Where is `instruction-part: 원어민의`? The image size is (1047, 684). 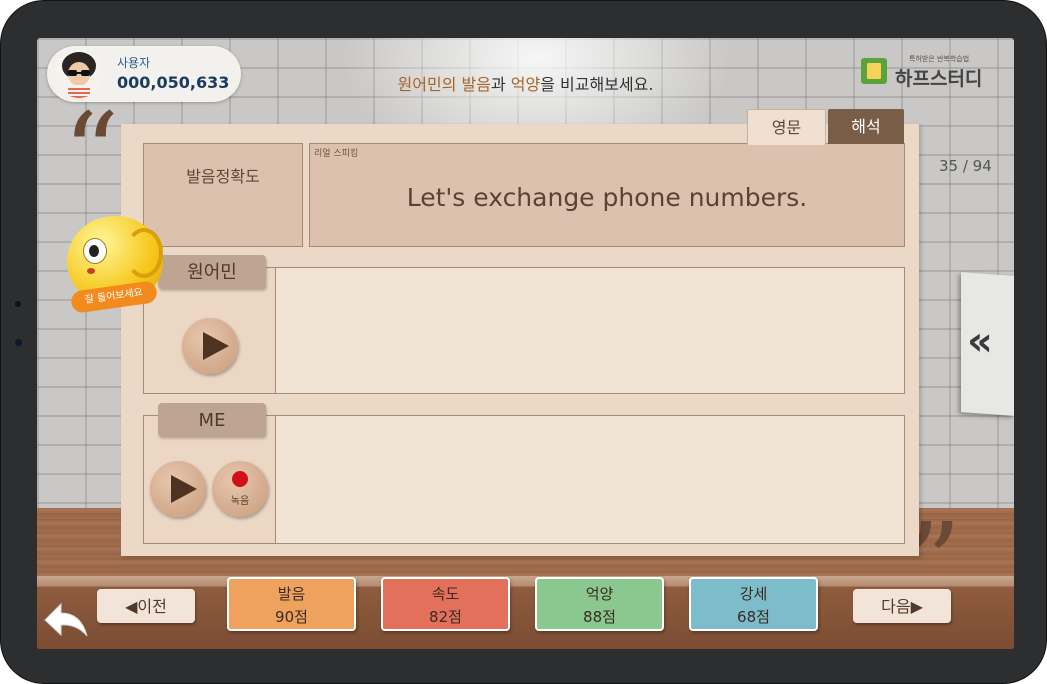 instruction-part: 원어민의 is located at coordinates (429, 84).